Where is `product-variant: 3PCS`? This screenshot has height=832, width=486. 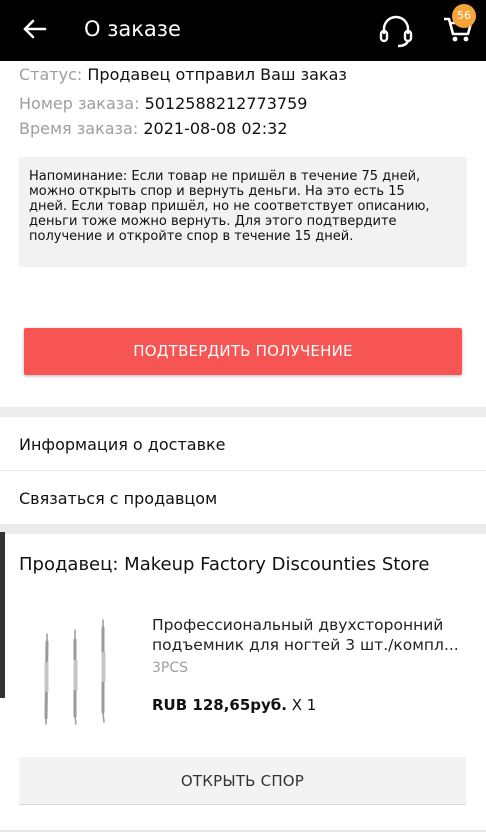 product-variant: 3PCS is located at coordinates (170, 668).